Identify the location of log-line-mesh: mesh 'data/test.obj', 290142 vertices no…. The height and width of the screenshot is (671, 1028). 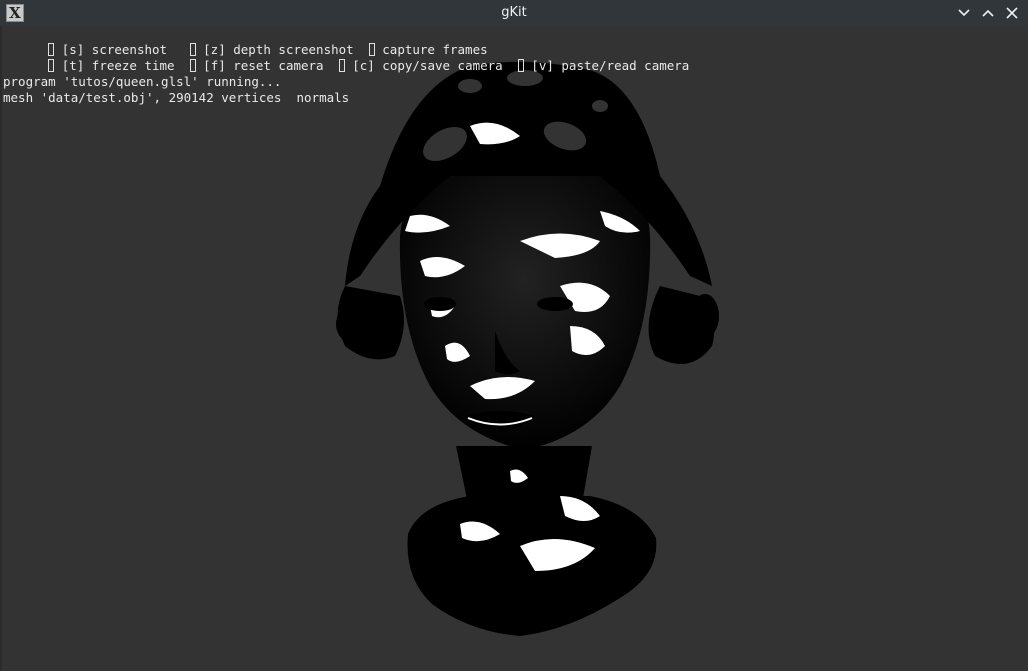
(176, 97).